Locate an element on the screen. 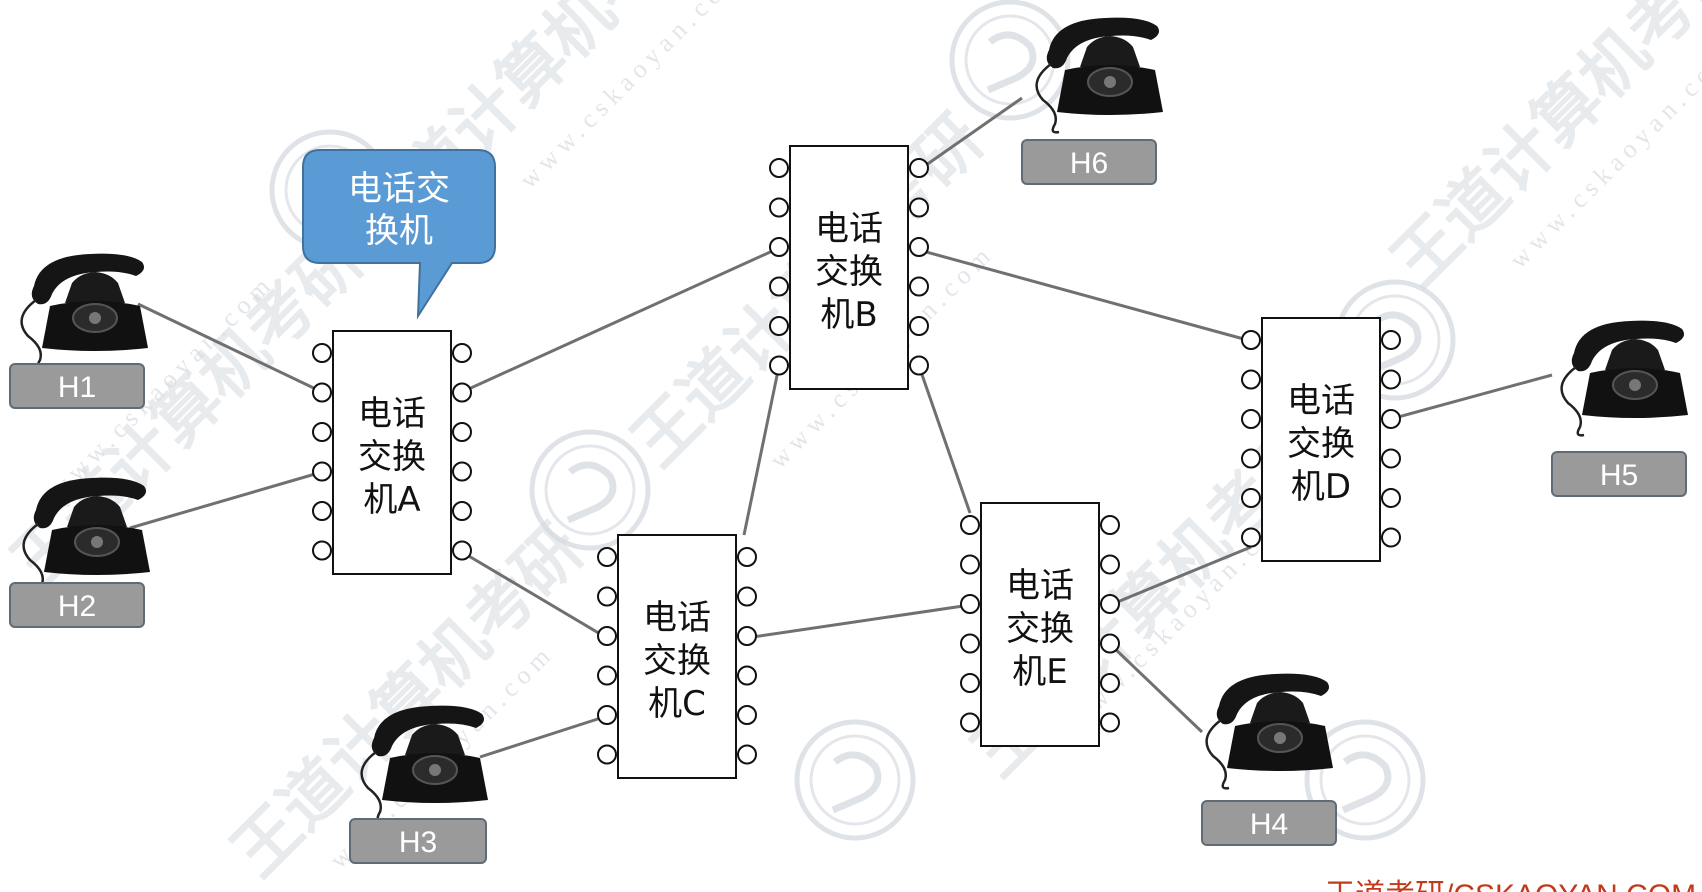 This screenshot has width=1702, height=892. switch-e: 电话交换机E is located at coordinates (1040, 624).